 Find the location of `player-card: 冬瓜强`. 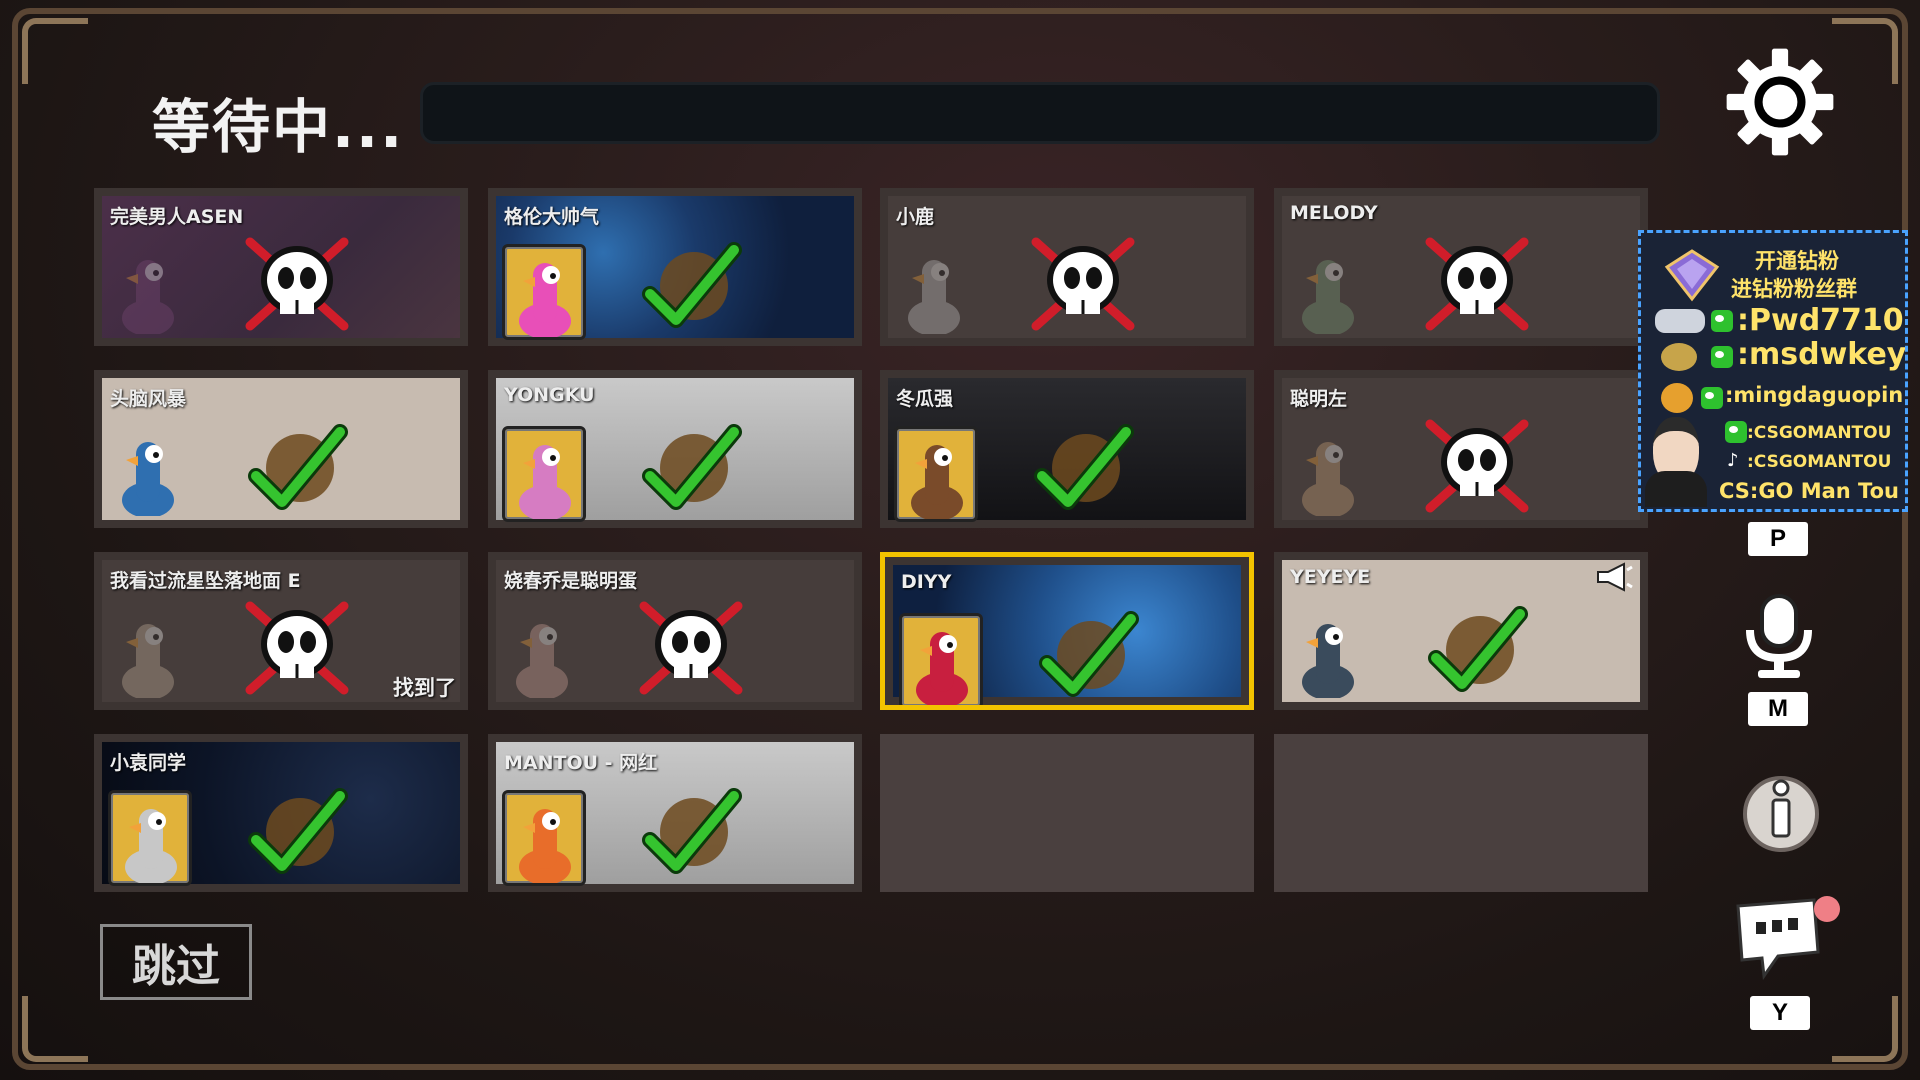

player-card: 冬瓜强 is located at coordinates (1067, 449).